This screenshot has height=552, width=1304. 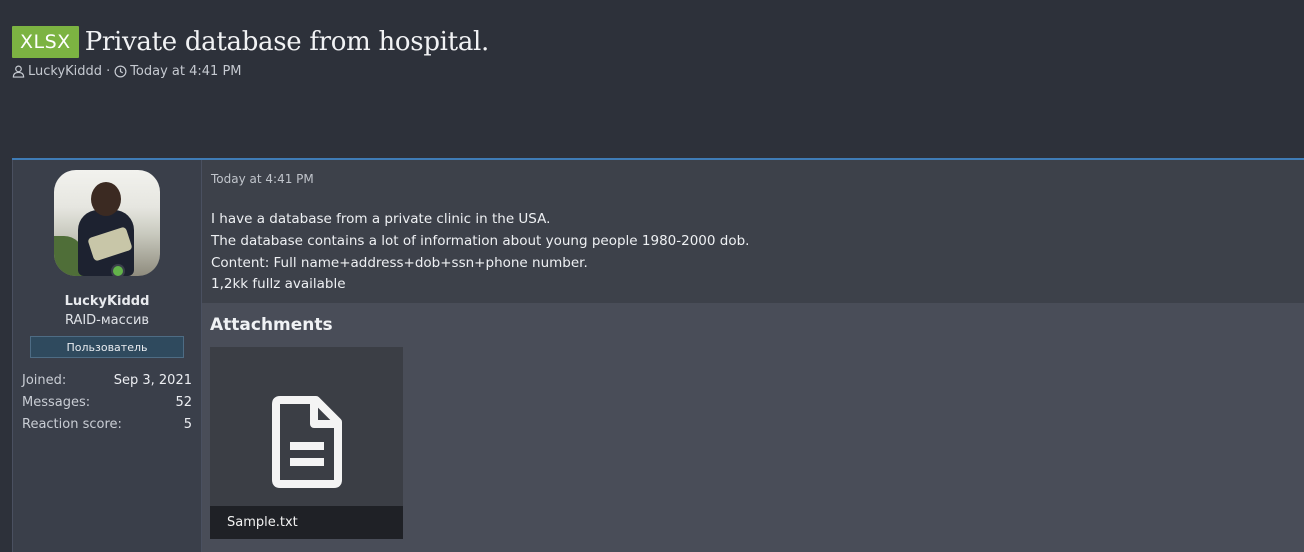 What do you see at coordinates (658, 71) in the screenshot?
I see `thread-meta: LuckyKiddd · Today at 4:41 PM` at bounding box center [658, 71].